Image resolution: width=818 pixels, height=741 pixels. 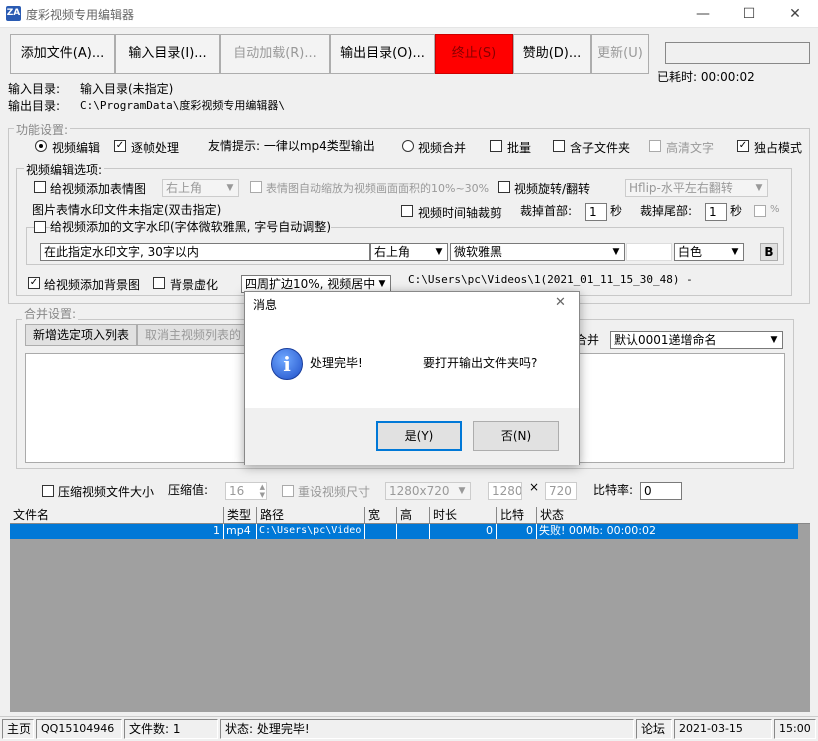 What do you see at coordinates (311, 515) in the screenshot?
I see `col-path: 路径` at bounding box center [311, 515].